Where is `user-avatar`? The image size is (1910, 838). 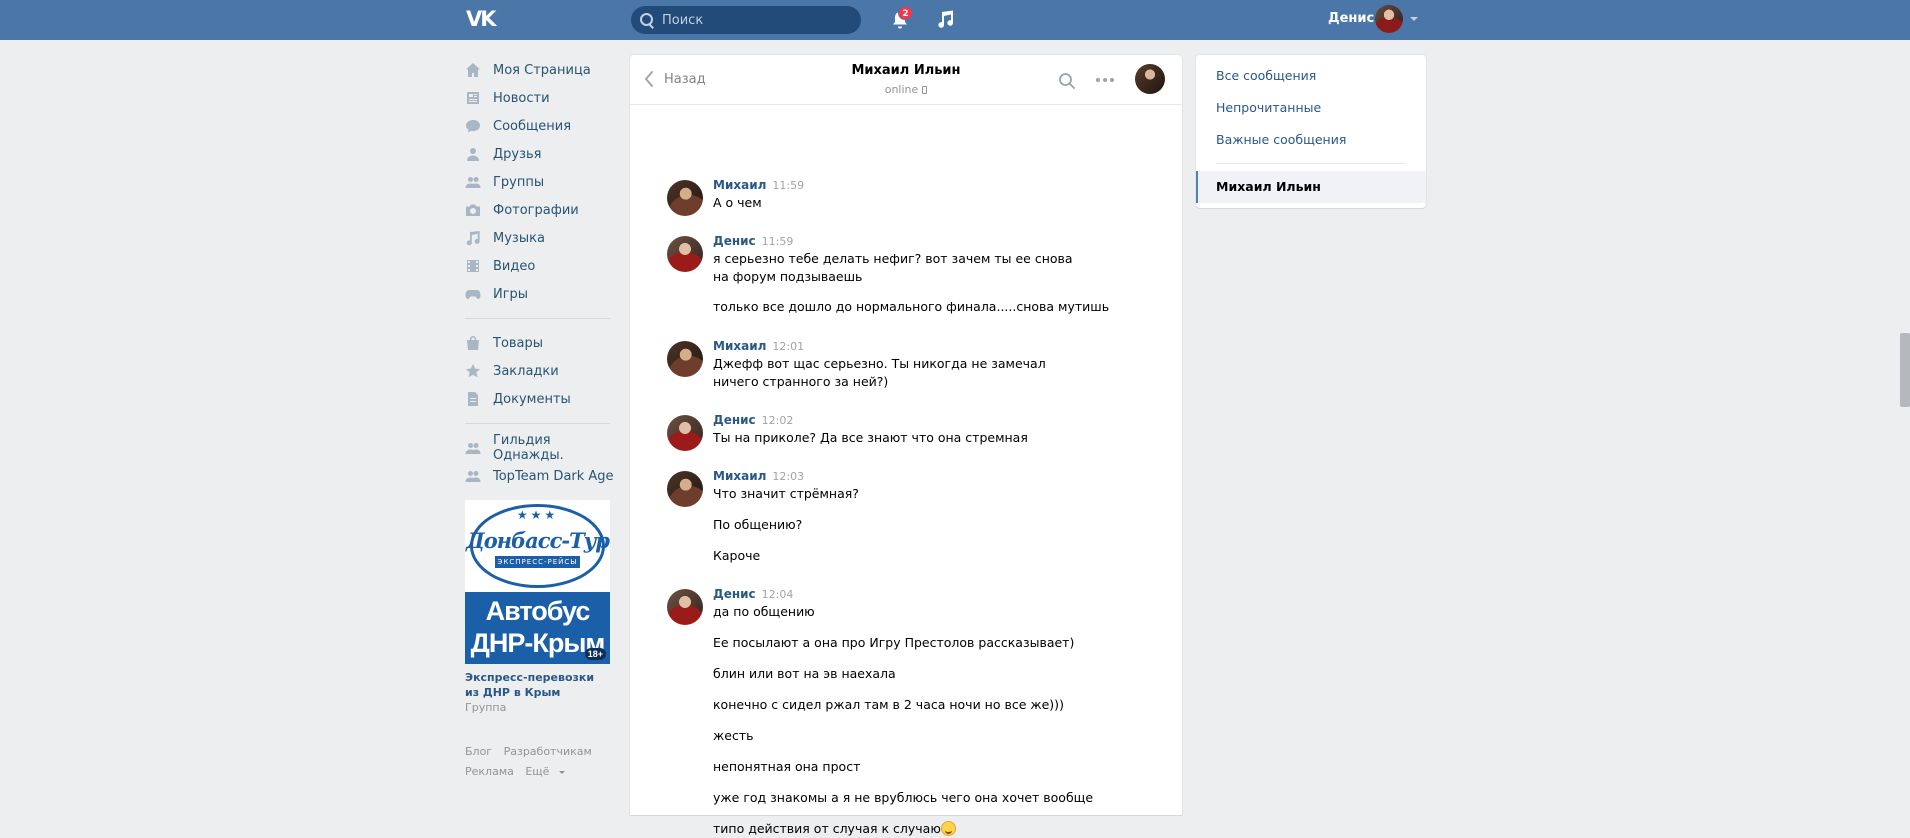
user-avatar is located at coordinates (1389, 19).